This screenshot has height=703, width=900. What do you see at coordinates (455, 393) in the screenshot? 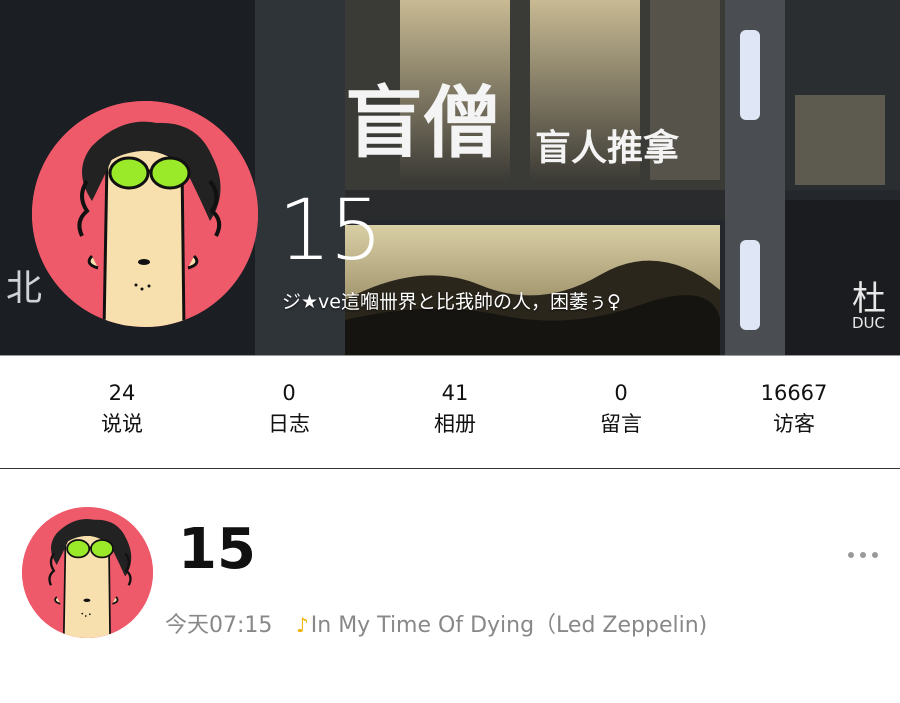
I see `stat-count: 41` at bounding box center [455, 393].